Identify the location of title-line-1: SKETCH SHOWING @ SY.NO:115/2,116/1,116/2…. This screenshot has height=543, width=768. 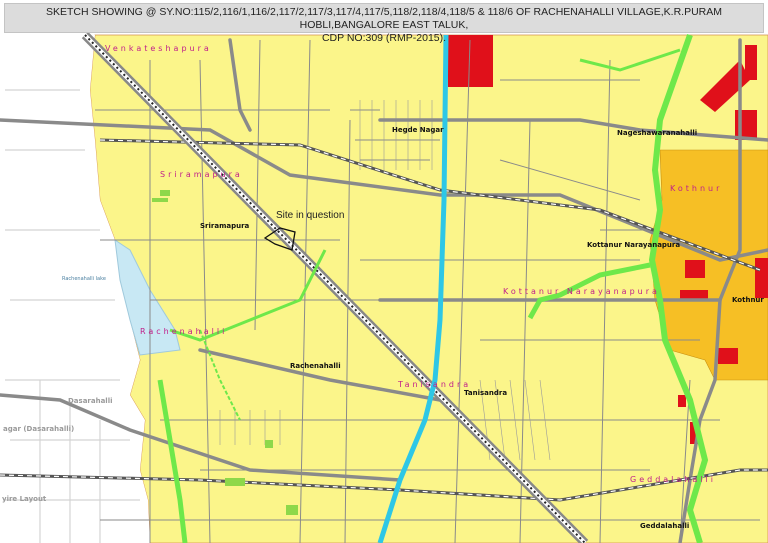
(383, 18).